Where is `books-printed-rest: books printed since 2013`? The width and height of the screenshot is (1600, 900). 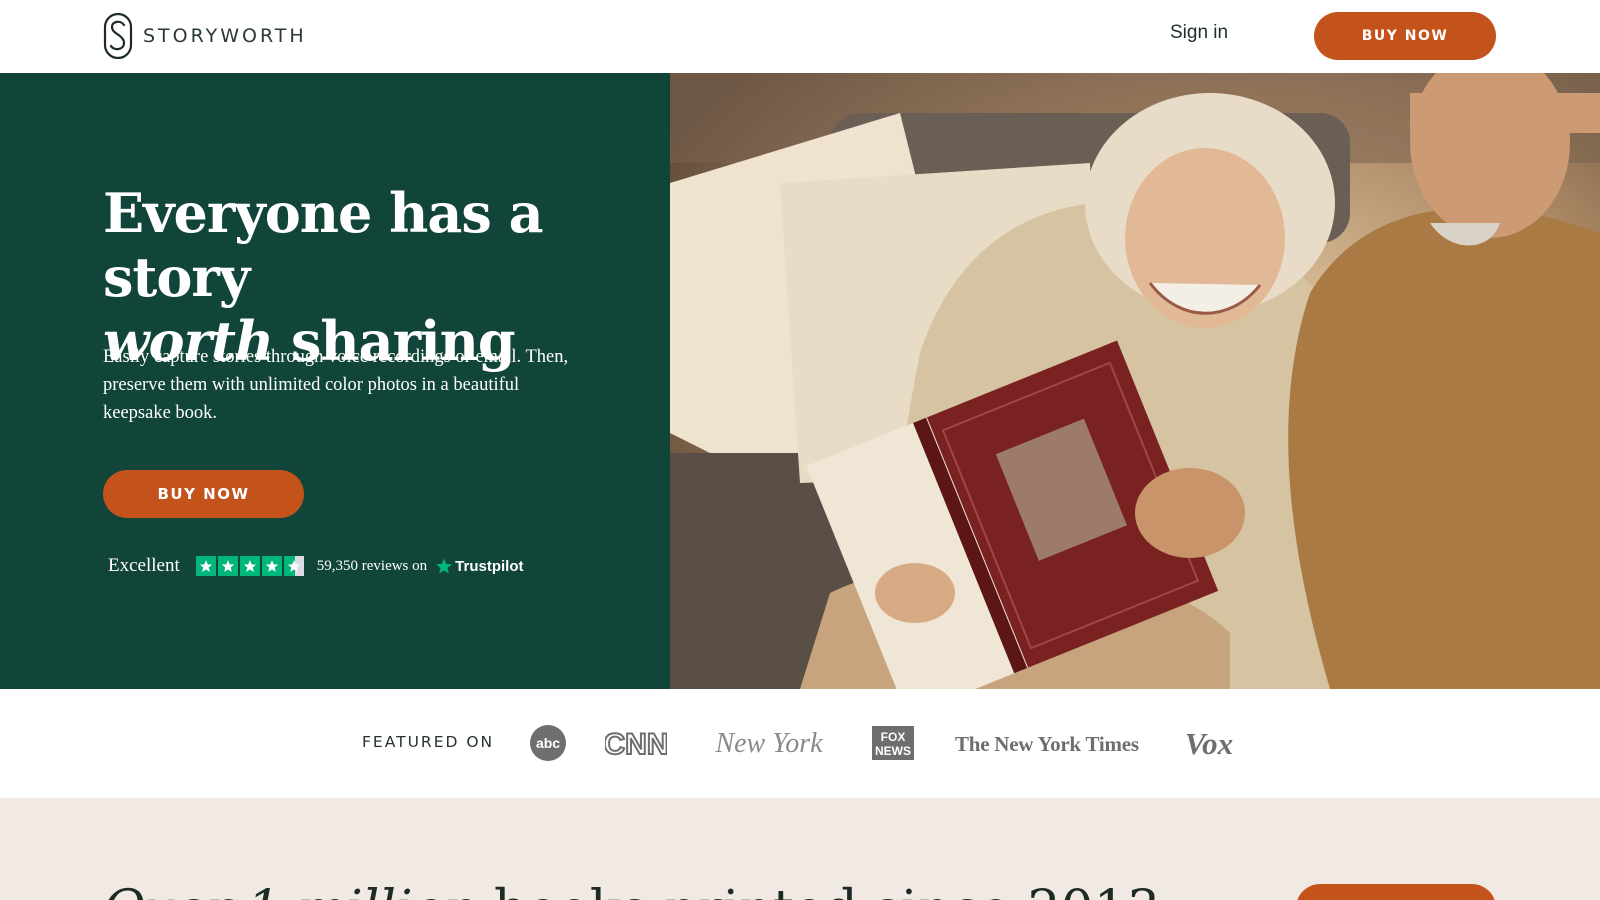 books-printed-rest: books printed since 2013 is located at coordinates (818, 890).